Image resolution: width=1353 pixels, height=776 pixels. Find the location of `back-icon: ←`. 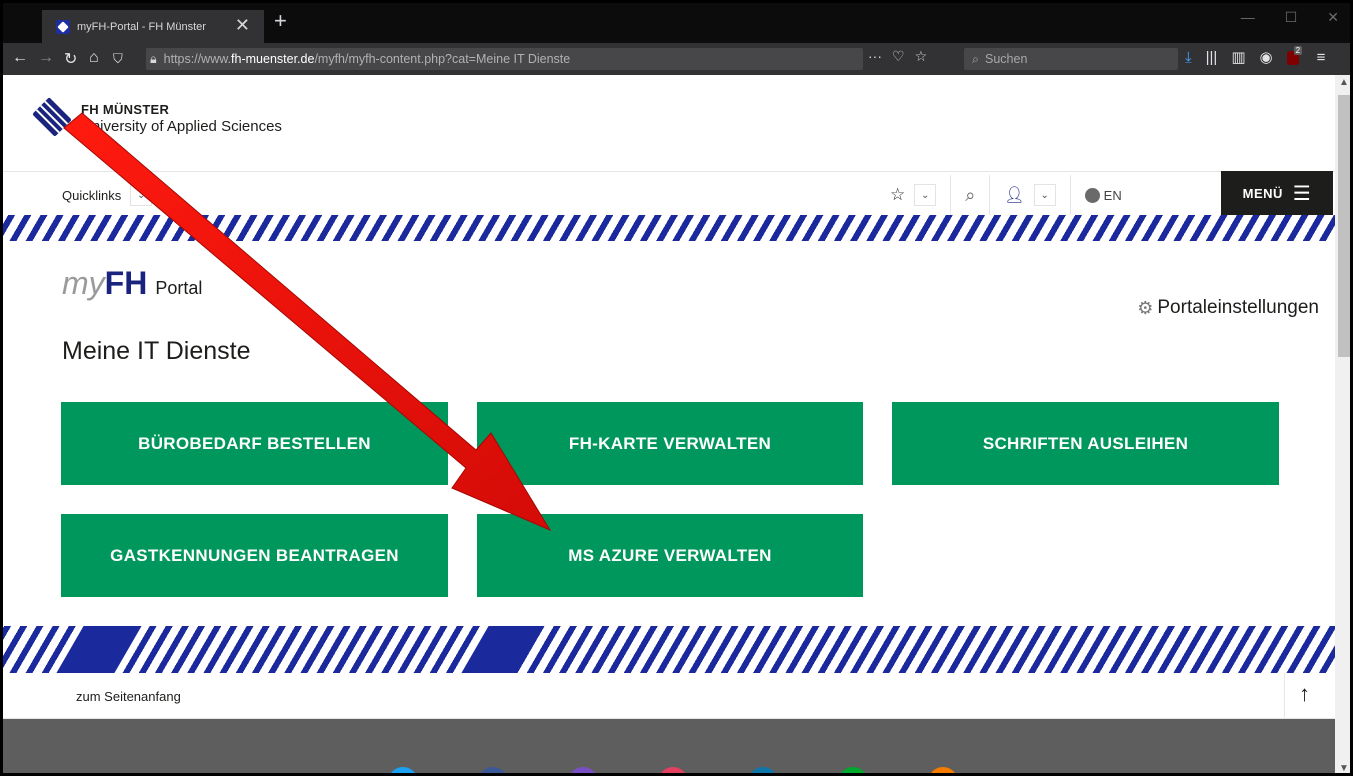

back-icon: ← is located at coordinates (20, 58).